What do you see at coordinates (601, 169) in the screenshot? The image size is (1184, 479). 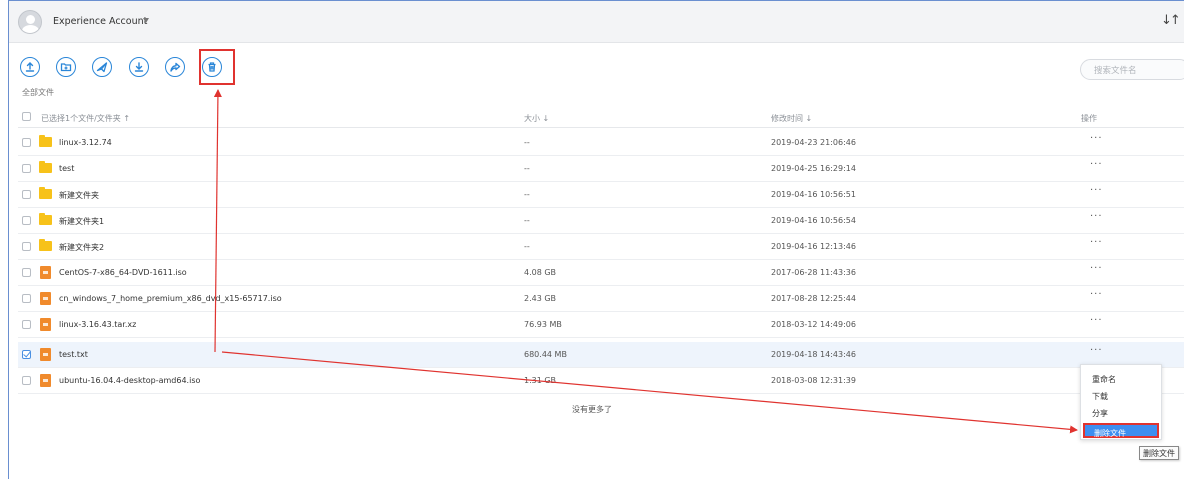 I see `table-row: test -- 2019-04-25 16:29:14 ···` at bounding box center [601, 169].